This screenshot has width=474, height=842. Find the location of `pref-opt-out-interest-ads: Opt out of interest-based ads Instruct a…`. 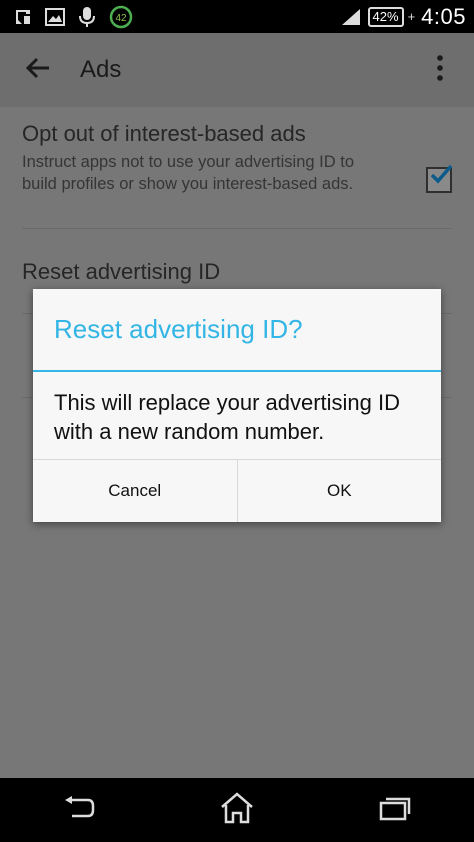

pref-opt-out-interest-ads: Opt out of interest-based ads Instruct a… is located at coordinates (237, 158).